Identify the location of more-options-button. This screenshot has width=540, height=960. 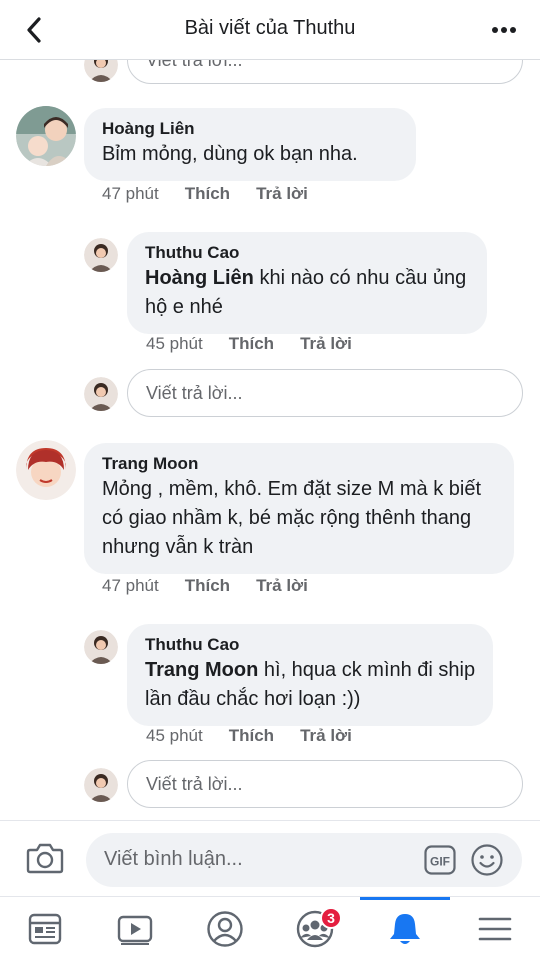
(504, 30).